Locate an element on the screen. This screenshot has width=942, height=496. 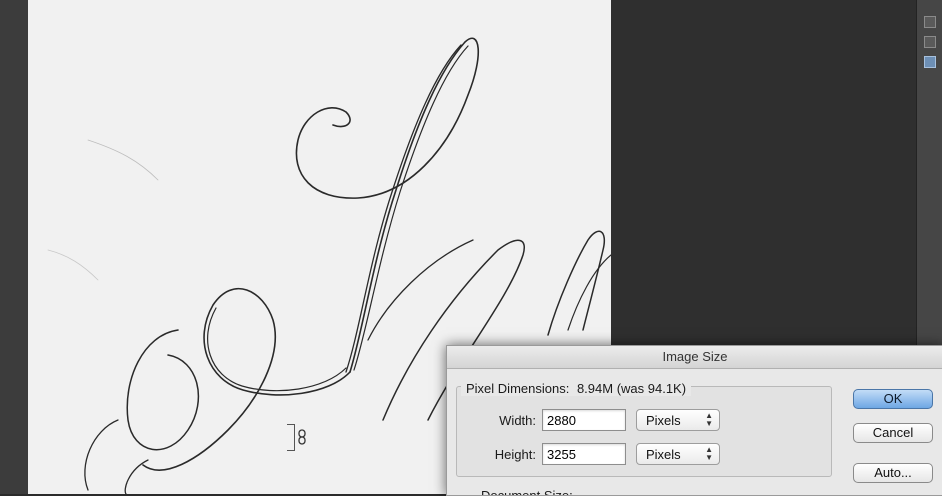
width-unit-select: Pixels ▲ ▼ is located at coordinates (678, 420).